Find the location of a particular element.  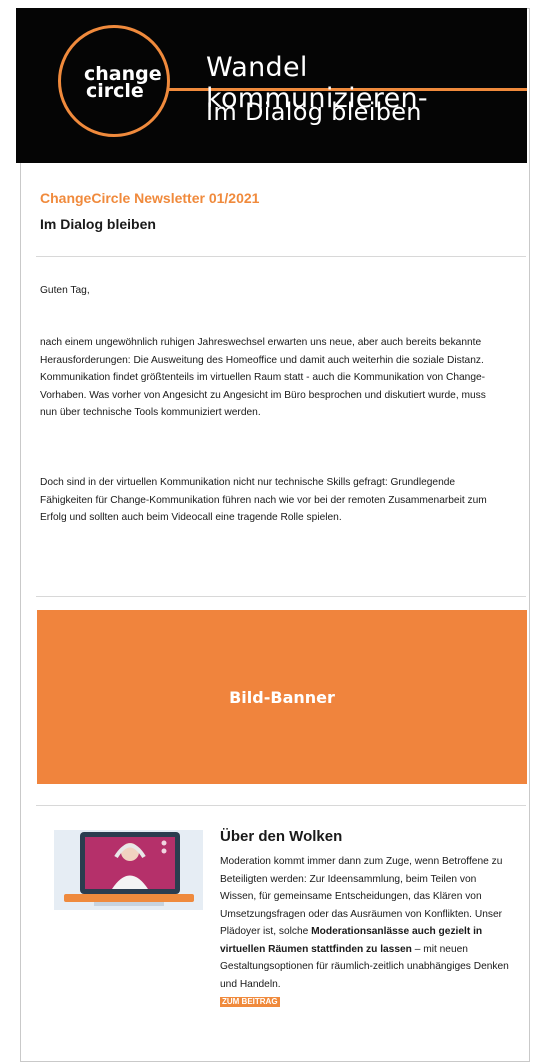

logo-line-2: circle is located at coordinates (115, 91).